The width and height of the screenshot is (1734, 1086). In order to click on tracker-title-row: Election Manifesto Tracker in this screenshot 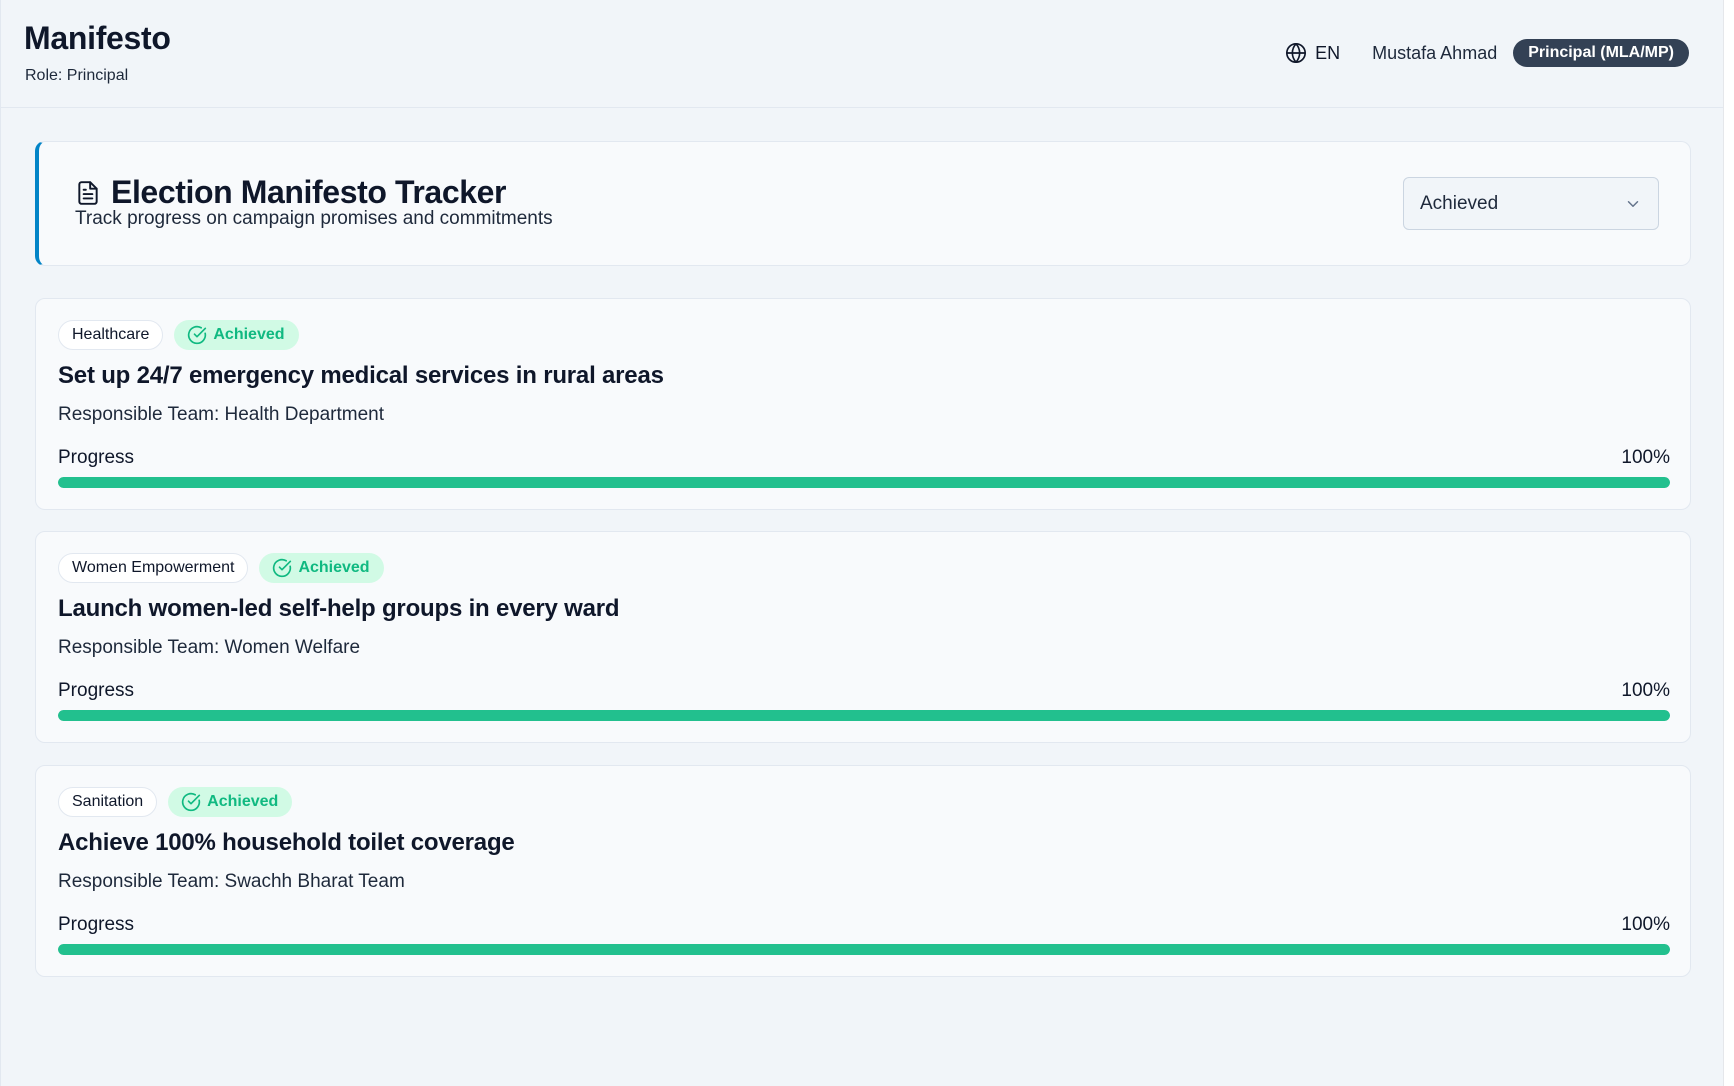, I will do `click(290, 192)`.